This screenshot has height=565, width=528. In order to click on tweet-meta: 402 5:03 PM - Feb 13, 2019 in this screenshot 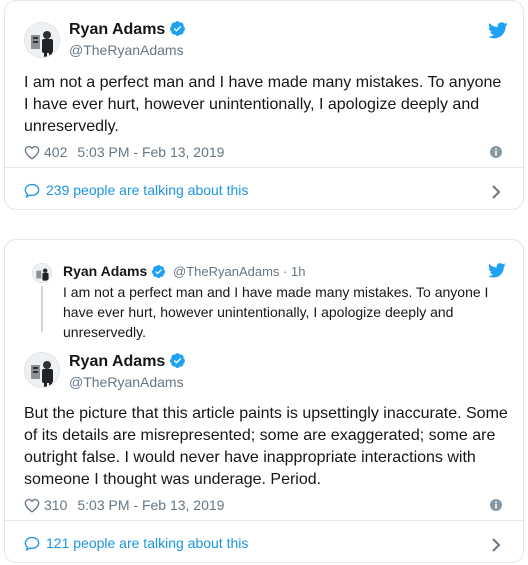, I will do `click(124, 152)`.